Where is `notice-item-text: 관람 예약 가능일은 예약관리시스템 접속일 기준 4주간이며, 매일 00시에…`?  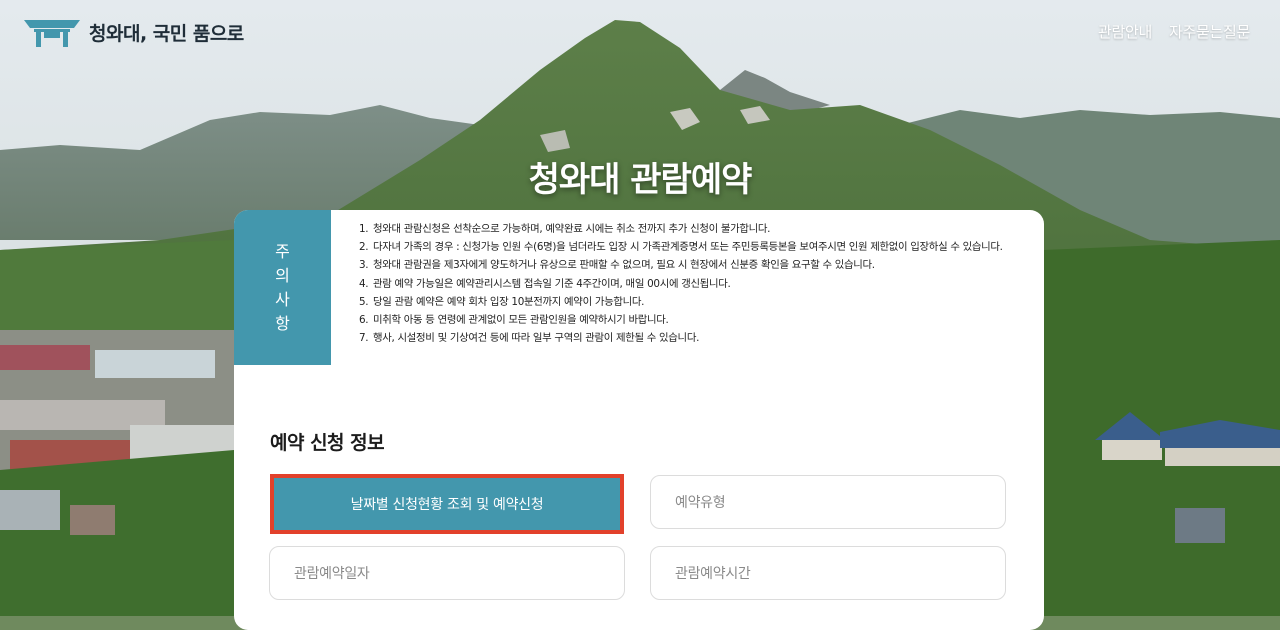
notice-item-text: 관람 예약 가능일은 예약관리시스템 접속일 기준 4주간이며, 매일 00시에… is located at coordinates (552, 283).